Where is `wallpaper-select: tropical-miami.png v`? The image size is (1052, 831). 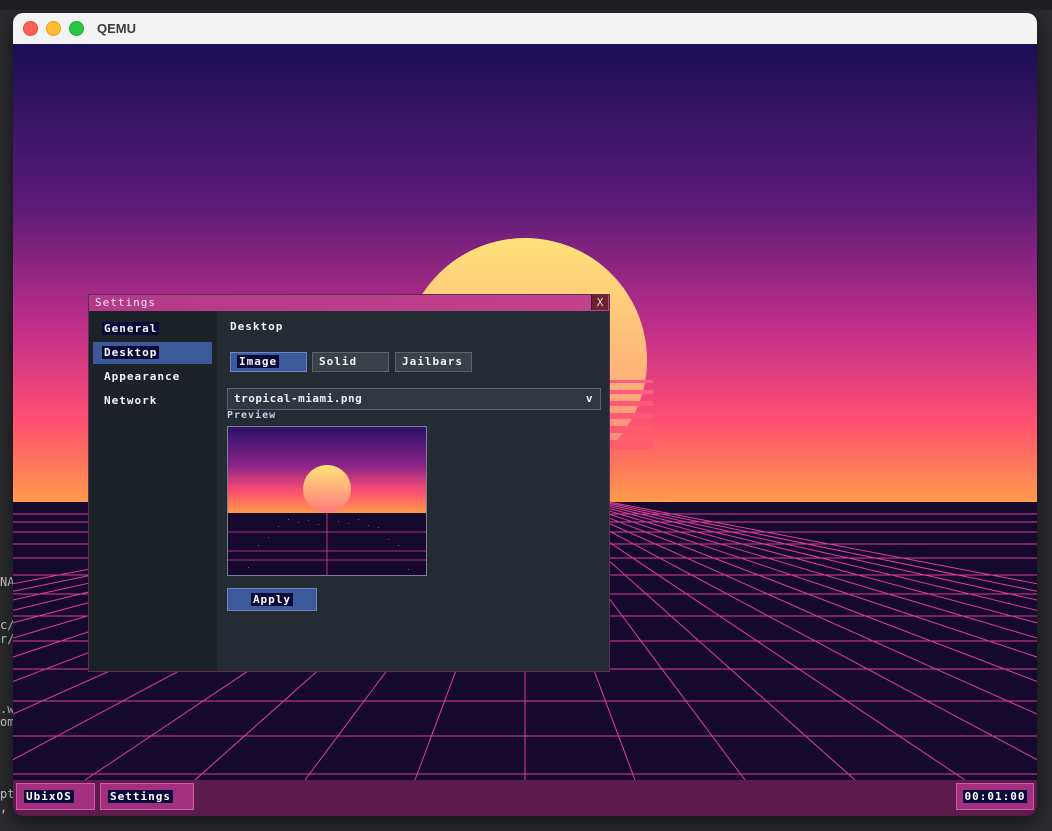
wallpaper-select: tropical-miami.png v is located at coordinates (414, 399).